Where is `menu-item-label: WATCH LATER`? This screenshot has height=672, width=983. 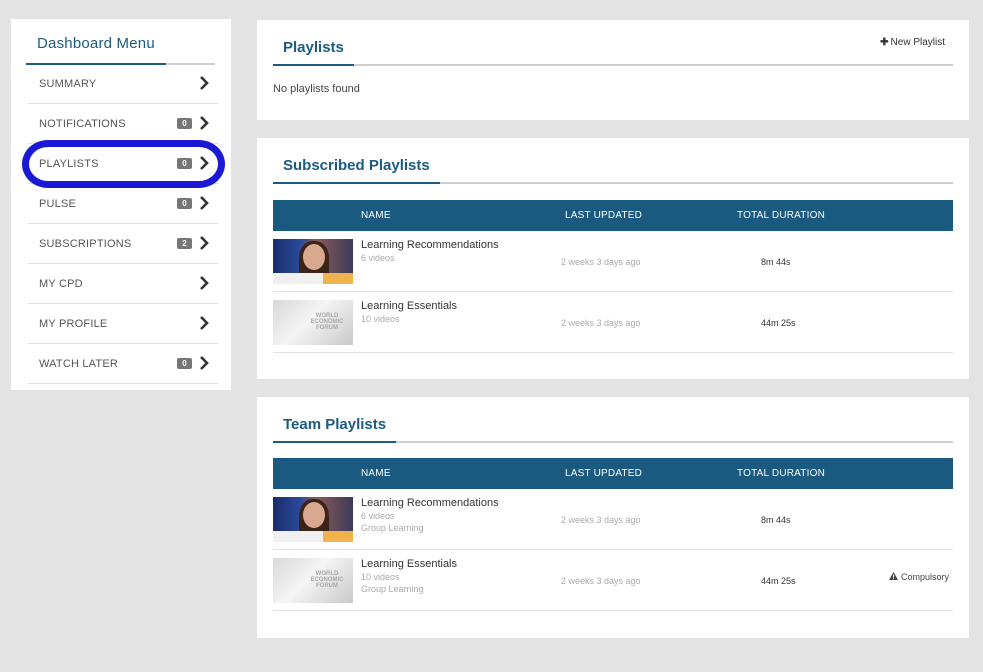
menu-item-label: WATCH LATER is located at coordinates (78, 364).